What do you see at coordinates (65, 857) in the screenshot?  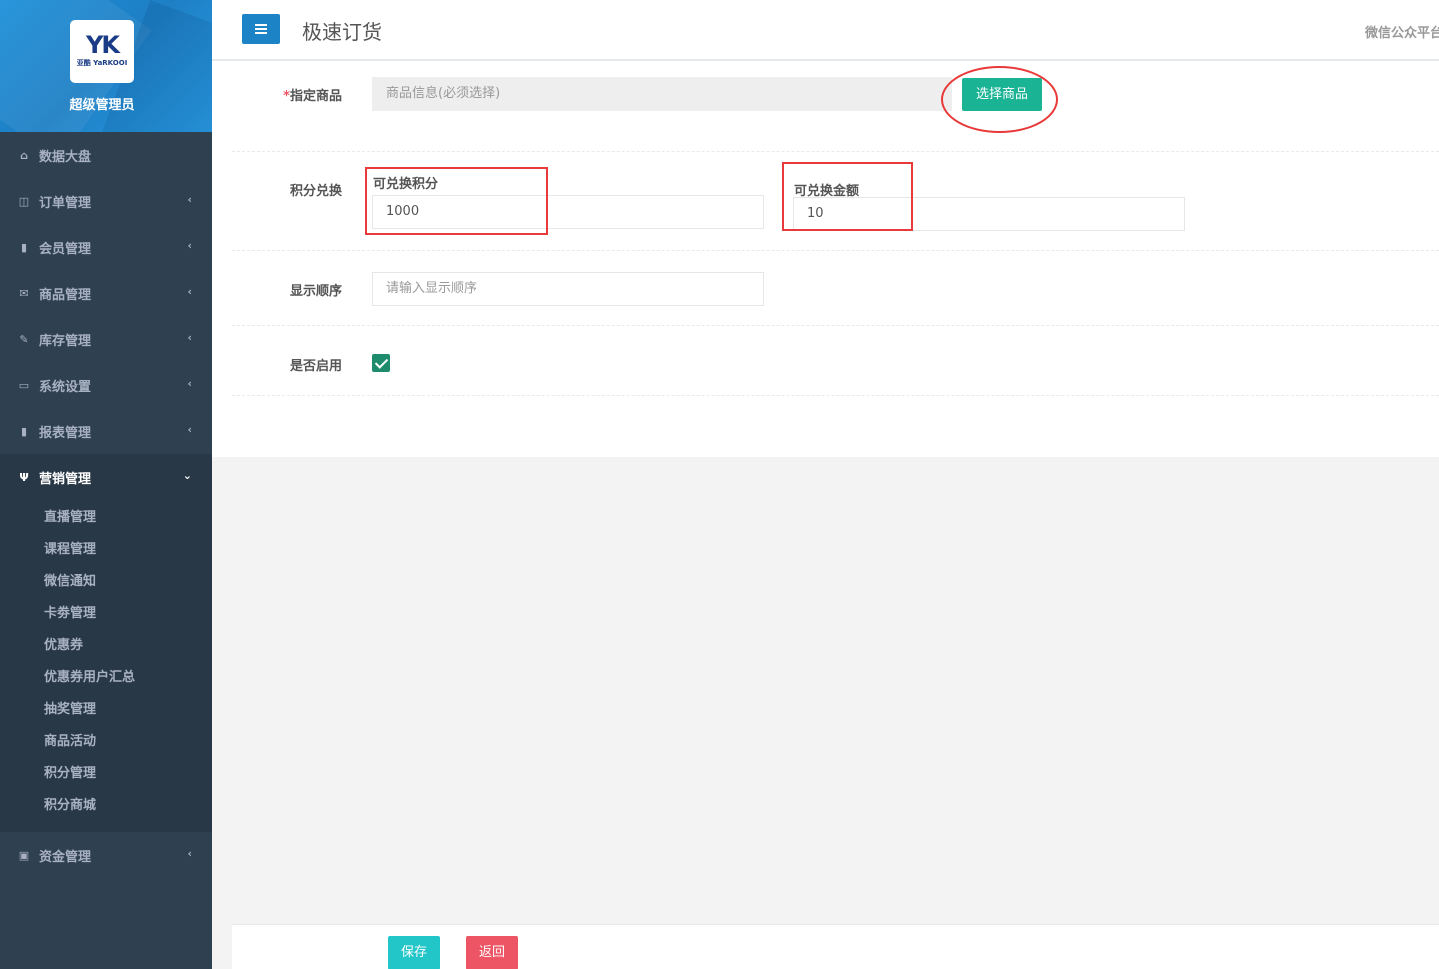 I see `sidebar-item-label: 资金管理` at bounding box center [65, 857].